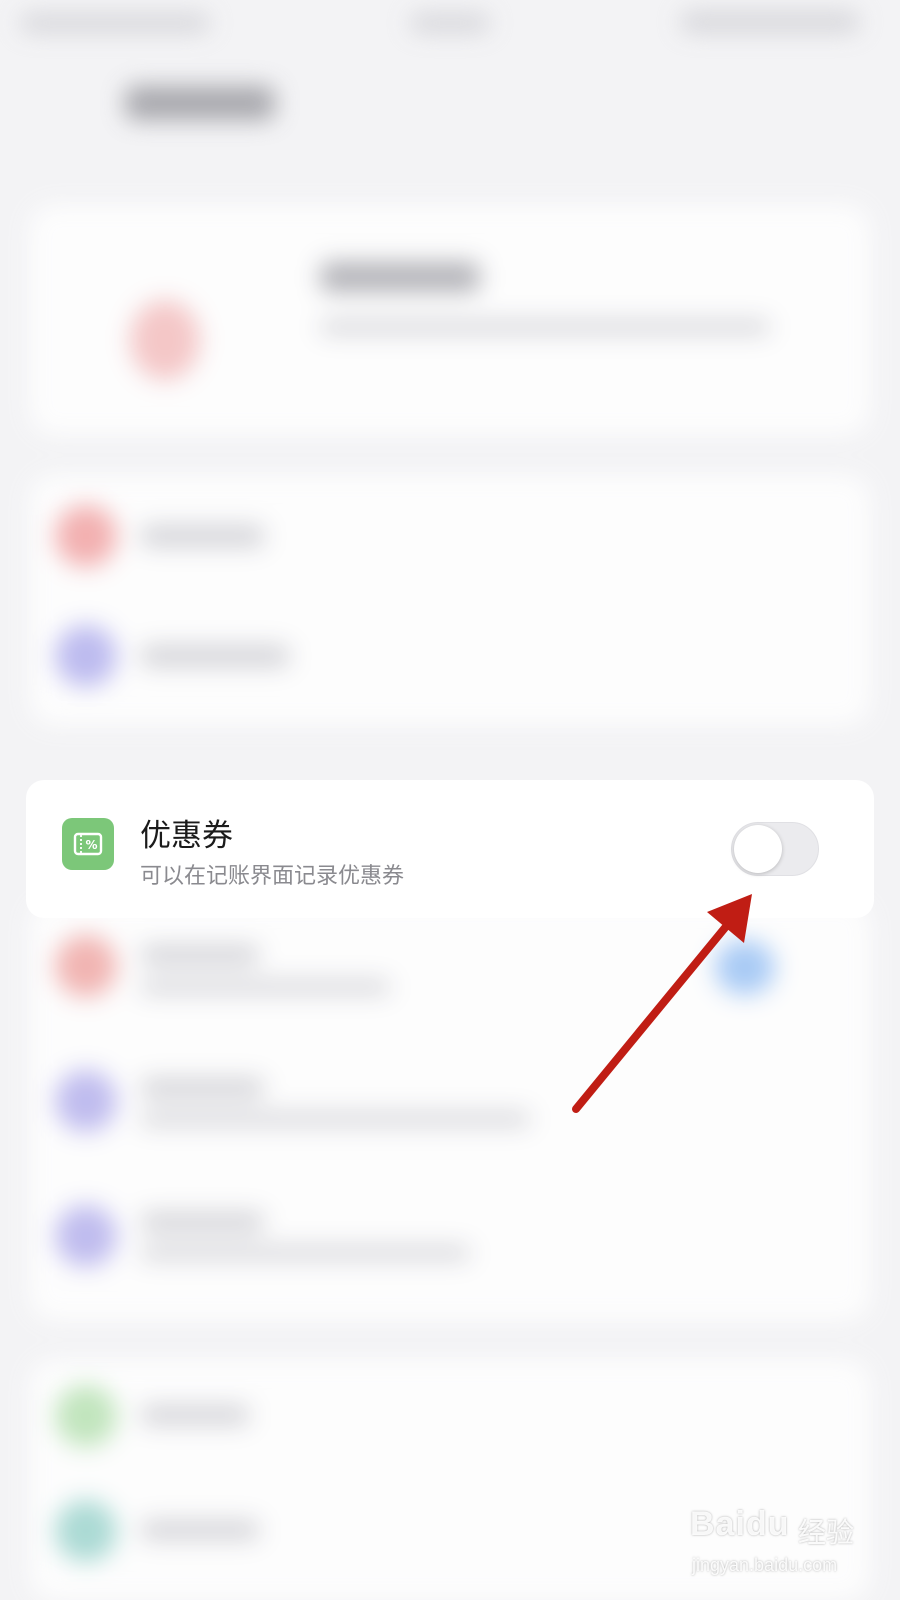 This screenshot has height=1600, width=900. Describe the element at coordinates (450, 600) in the screenshot. I see `list-group-placeholder` at that location.